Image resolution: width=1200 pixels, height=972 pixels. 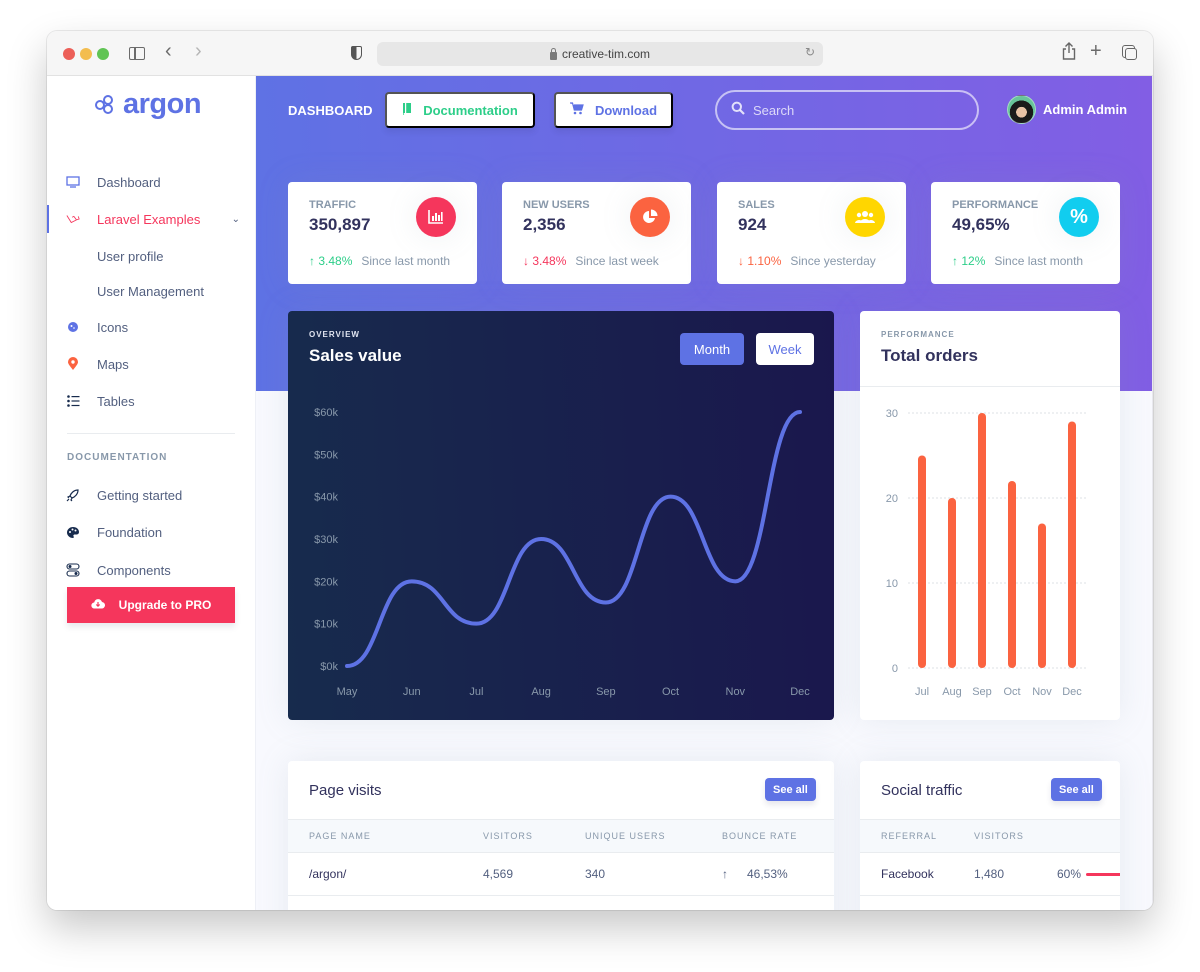 What do you see at coordinates (334, 334) in the screenshot?
I see `card-kicker: OVERVIEW` at bounding box center [334, 334].